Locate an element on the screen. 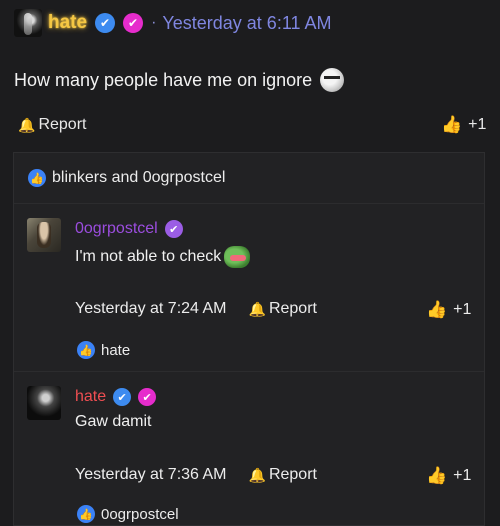 This screenshot has height=526, width=500. comment-text: Gaw damit is located at coordinates (113, 422).